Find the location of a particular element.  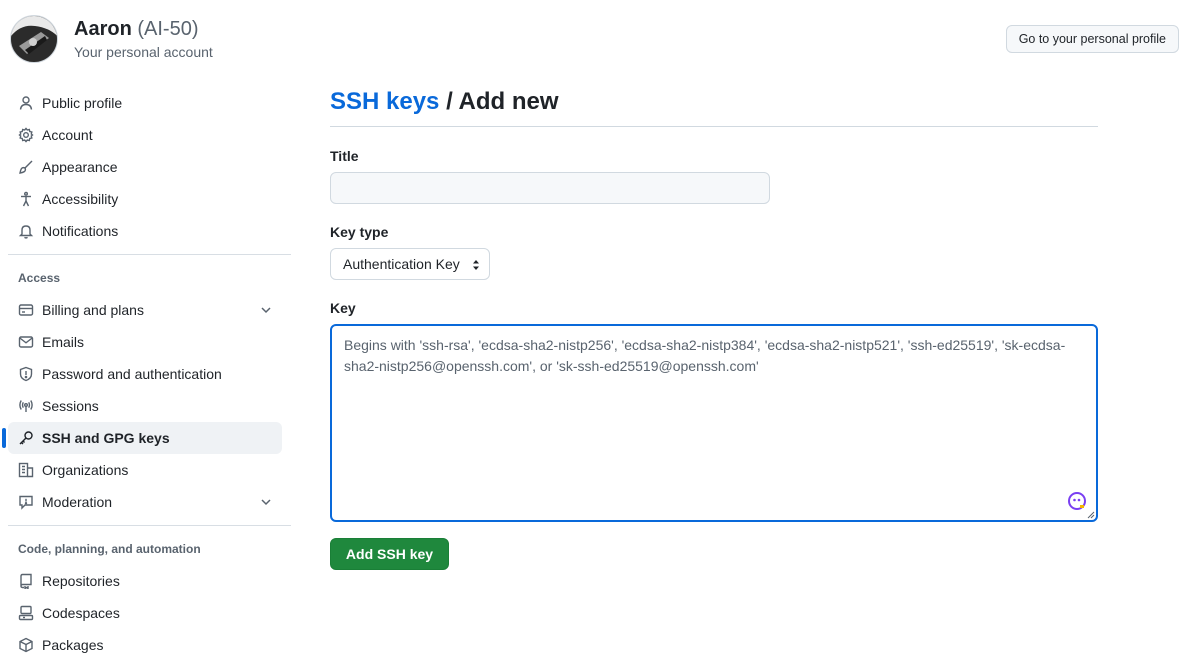

key-label: Key is located at coordinates (343, 308).